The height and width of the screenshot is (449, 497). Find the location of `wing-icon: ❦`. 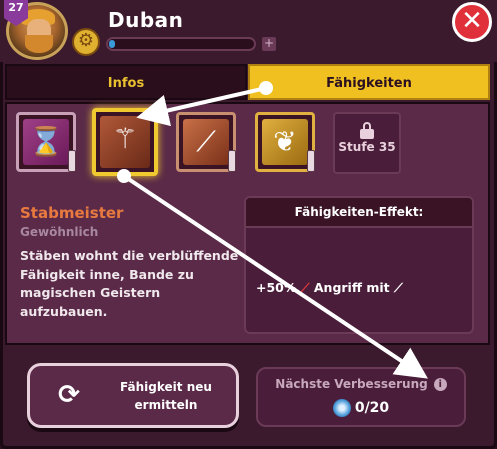

wing-icon: ❦ is located at coordinates (285, 142).